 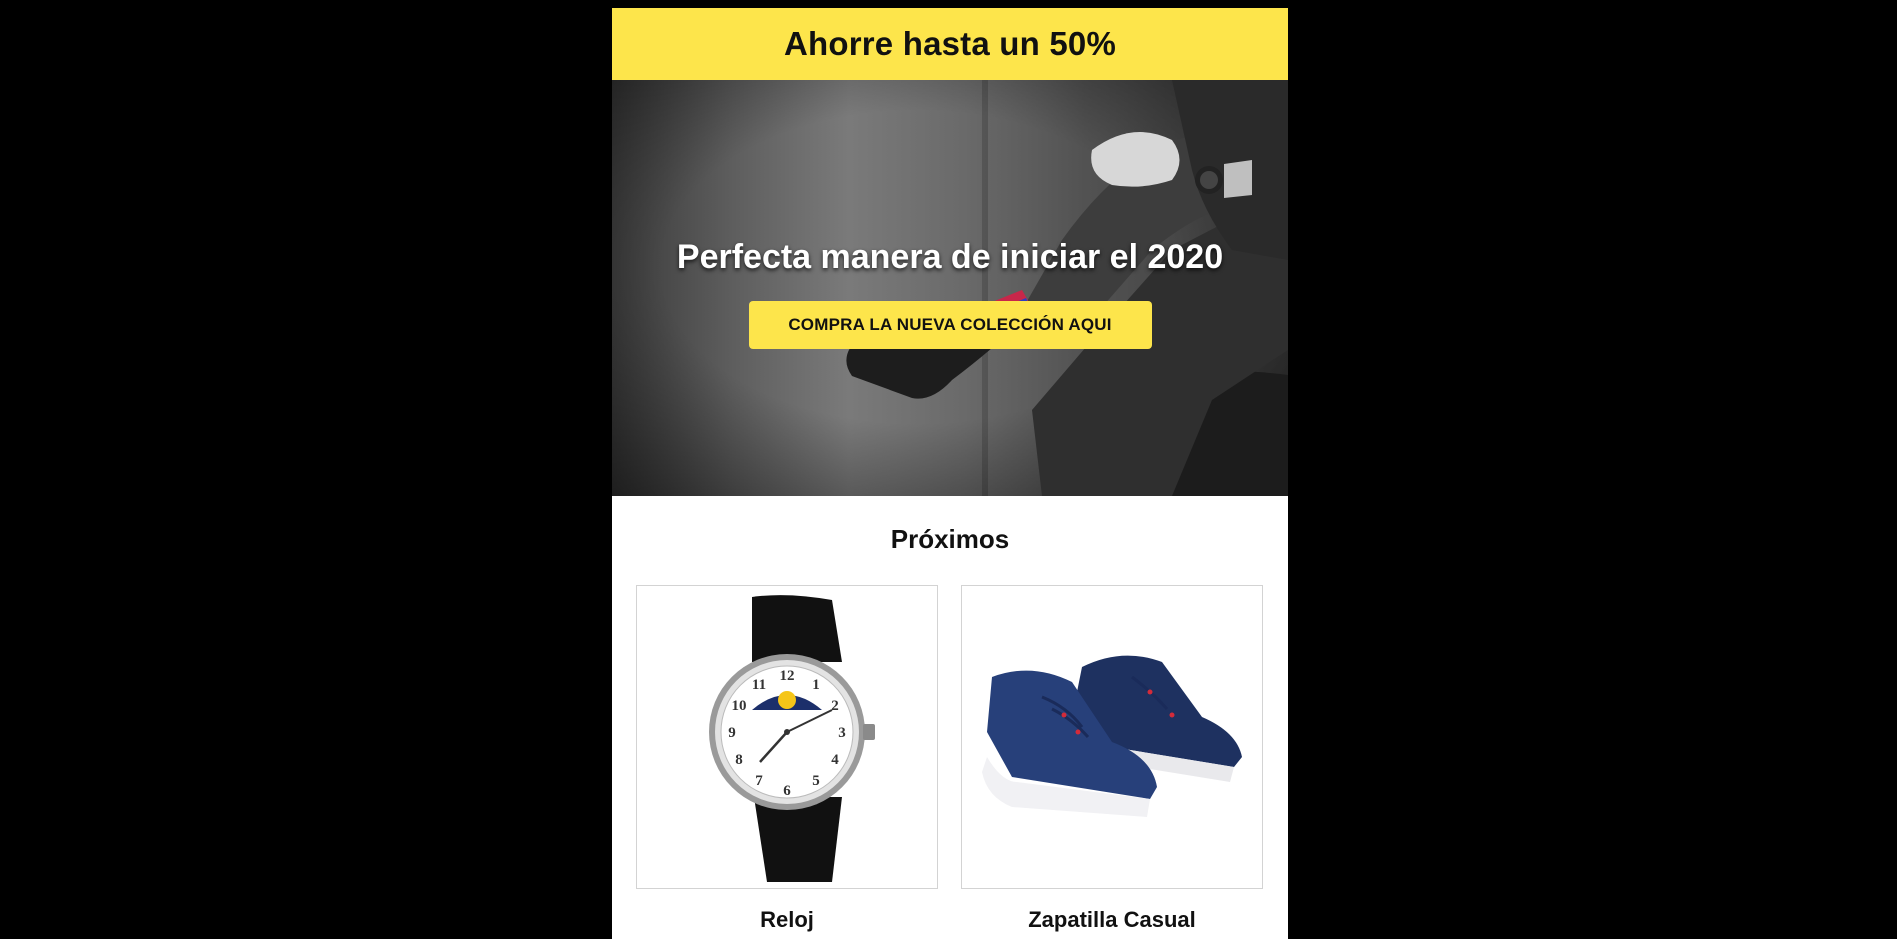 I want to click on product-card-watch: 12 3 6 9 1 2 4 5 7 8 10 11 Reloj, so click(x=787, y=759).